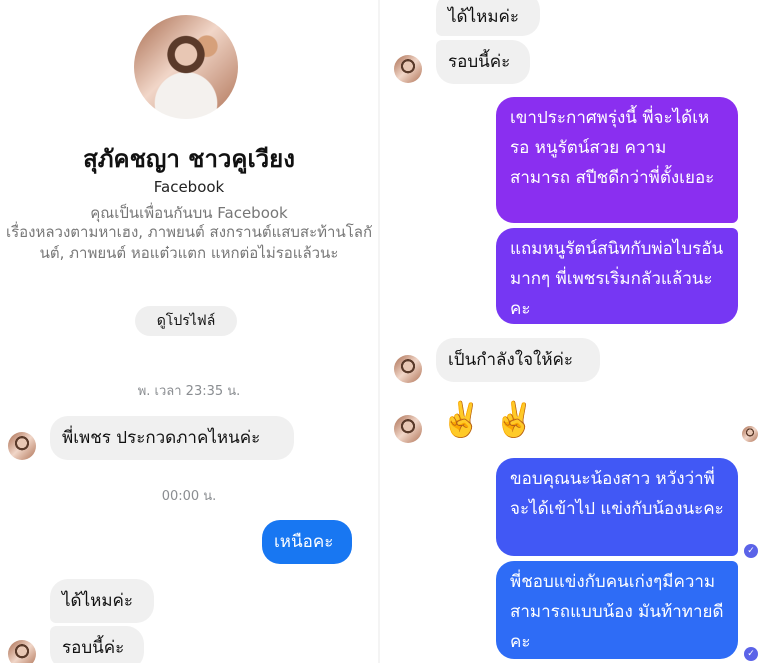 The image size is (763, 663). What do you see at coordinates (487, 420) in the screenshot?
I see `victory-hand-emoji: ✌️ ✌️` at bounding box center [487, 420].